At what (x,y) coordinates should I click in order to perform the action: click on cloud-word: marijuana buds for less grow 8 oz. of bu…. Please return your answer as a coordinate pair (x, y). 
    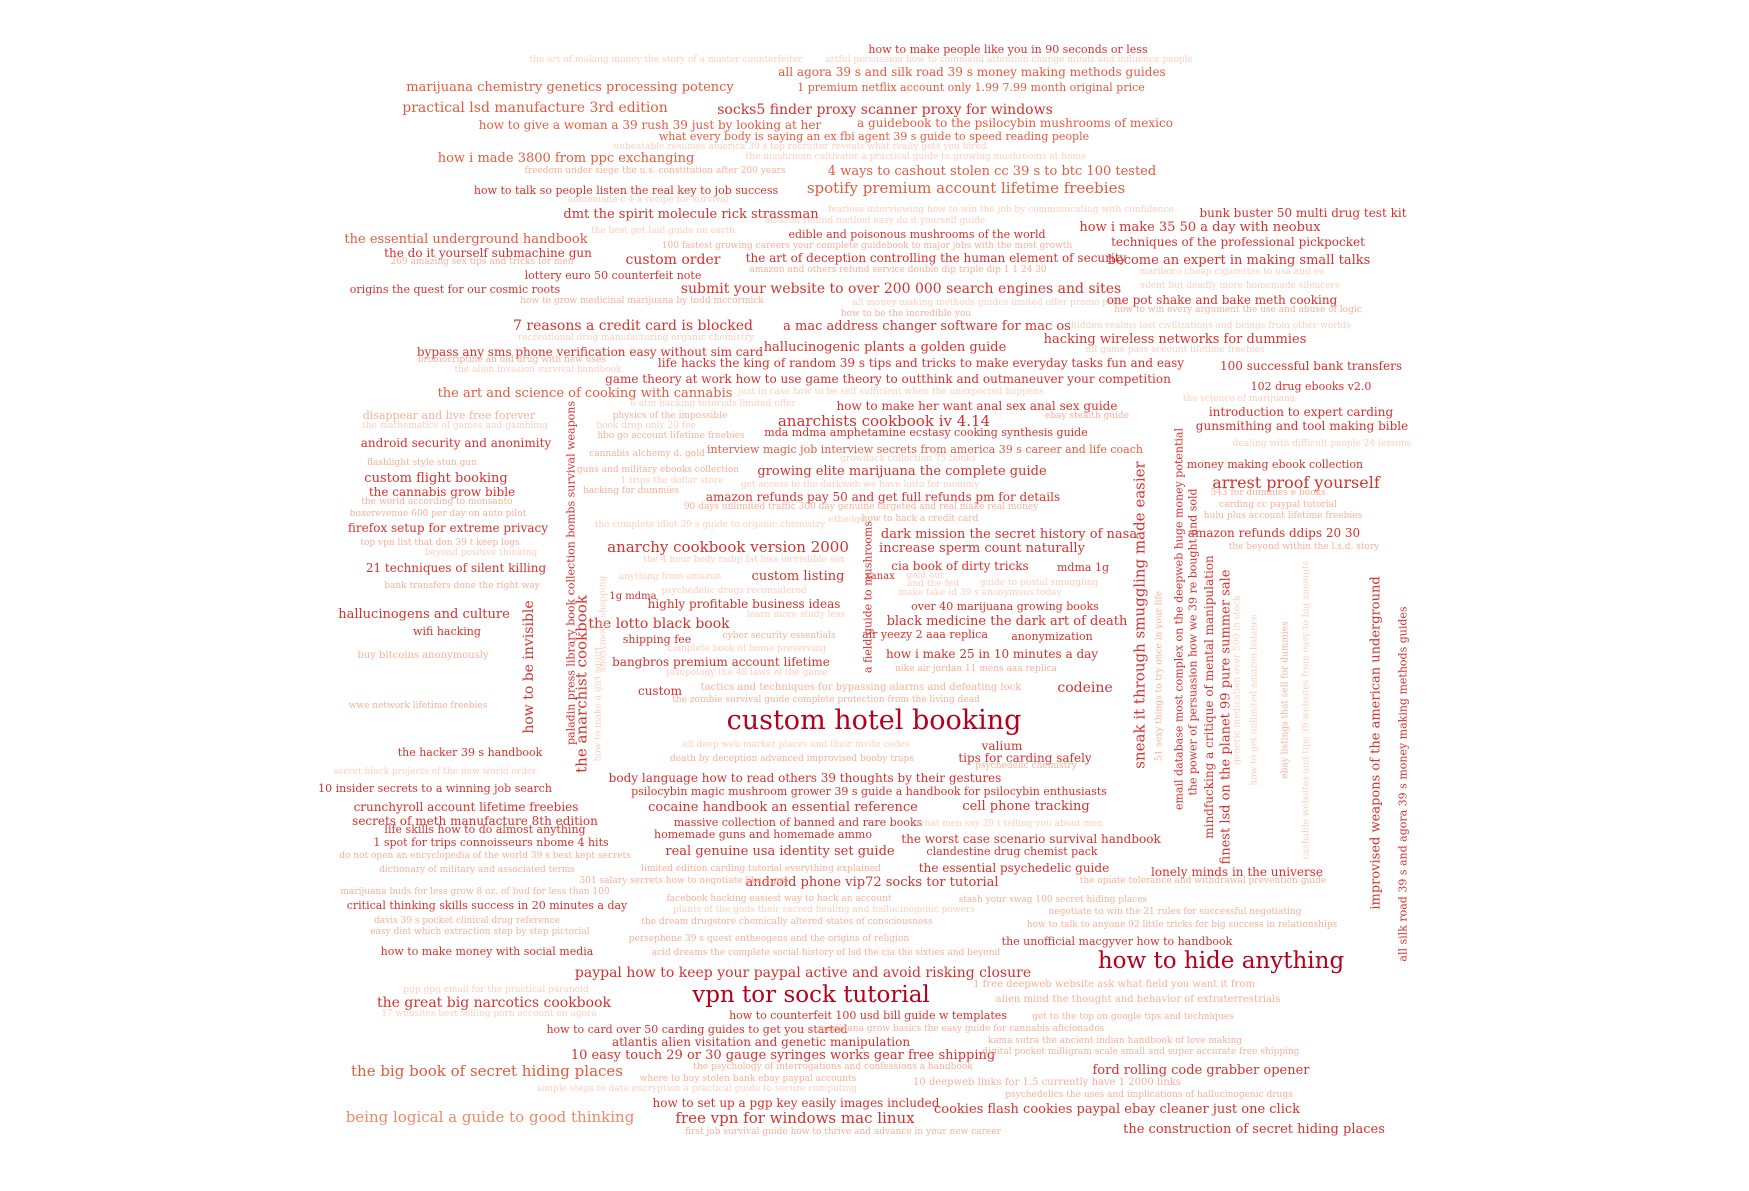
    Looking at the image, I should click on (475, 892).